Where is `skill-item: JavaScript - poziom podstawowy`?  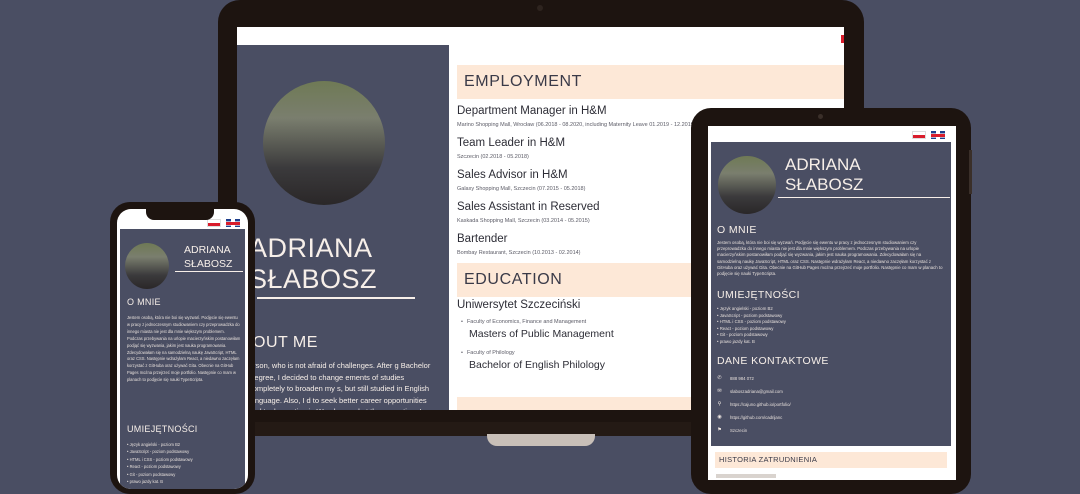 skill-item: JavaScript - poziom podstawowy is located at coordinates (160, 451).